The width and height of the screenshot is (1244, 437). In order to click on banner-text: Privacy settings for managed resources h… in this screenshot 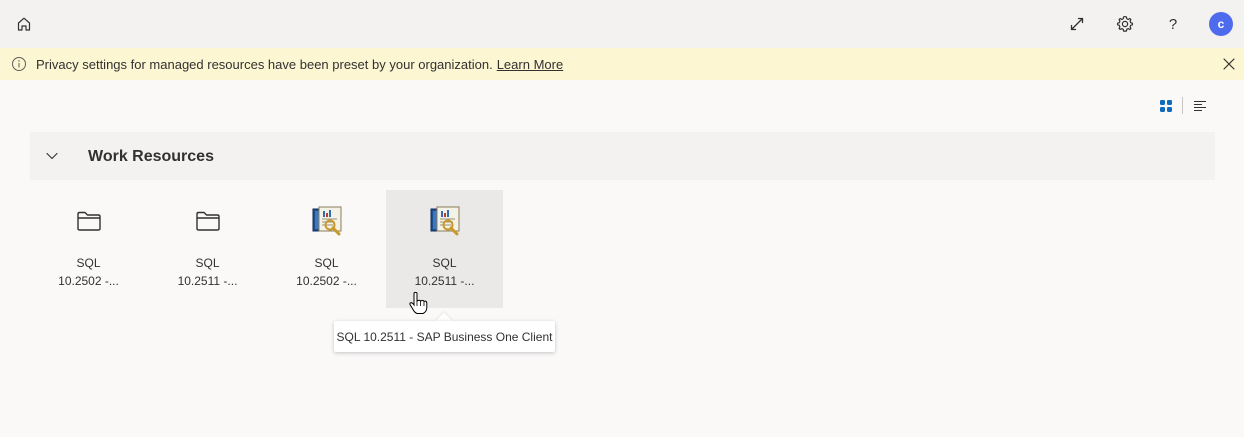, I will do `click(264, 64)`.